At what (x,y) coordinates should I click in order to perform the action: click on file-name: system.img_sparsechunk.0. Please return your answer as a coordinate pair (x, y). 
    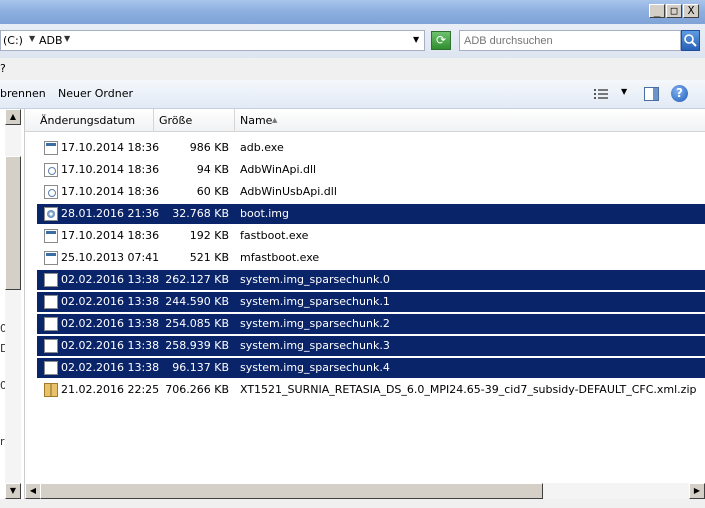
    Looking at the image, I should click on (315, 279).